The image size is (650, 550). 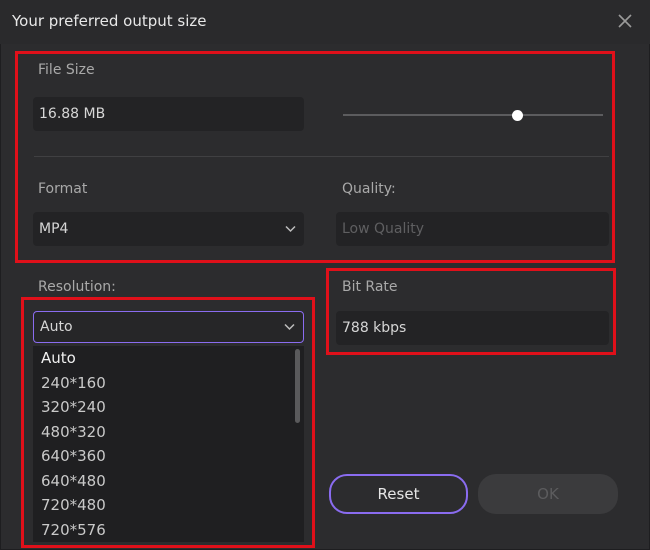 I want to click on highlight-box-bit-rate, so click(x=471, y=311).